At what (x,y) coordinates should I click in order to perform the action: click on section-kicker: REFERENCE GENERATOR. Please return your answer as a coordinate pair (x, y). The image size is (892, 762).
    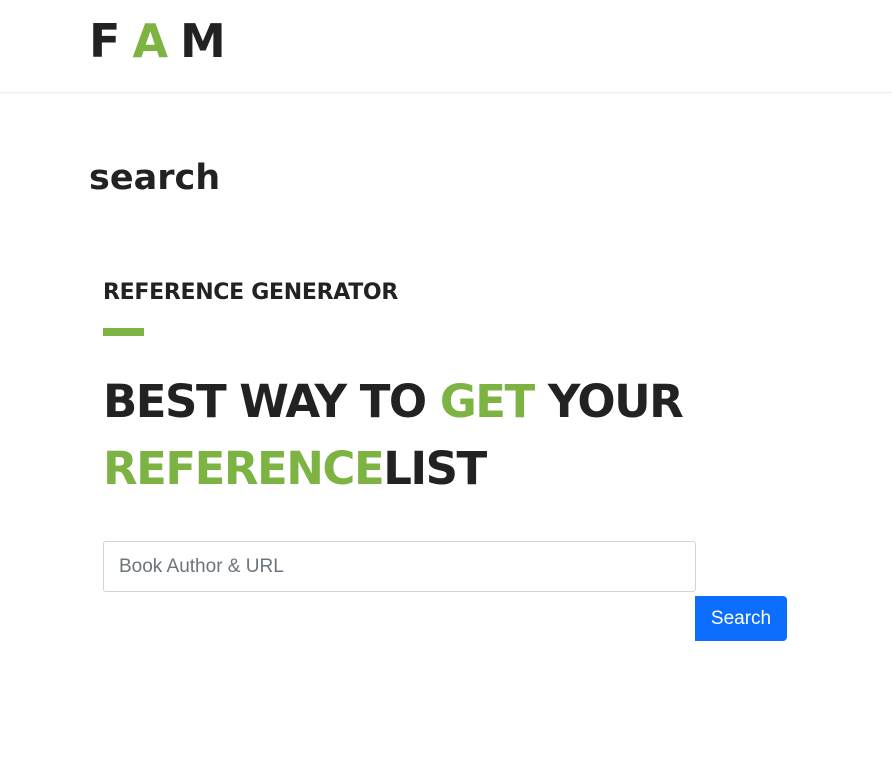
    Looking at the image, I should click on (250, 292).